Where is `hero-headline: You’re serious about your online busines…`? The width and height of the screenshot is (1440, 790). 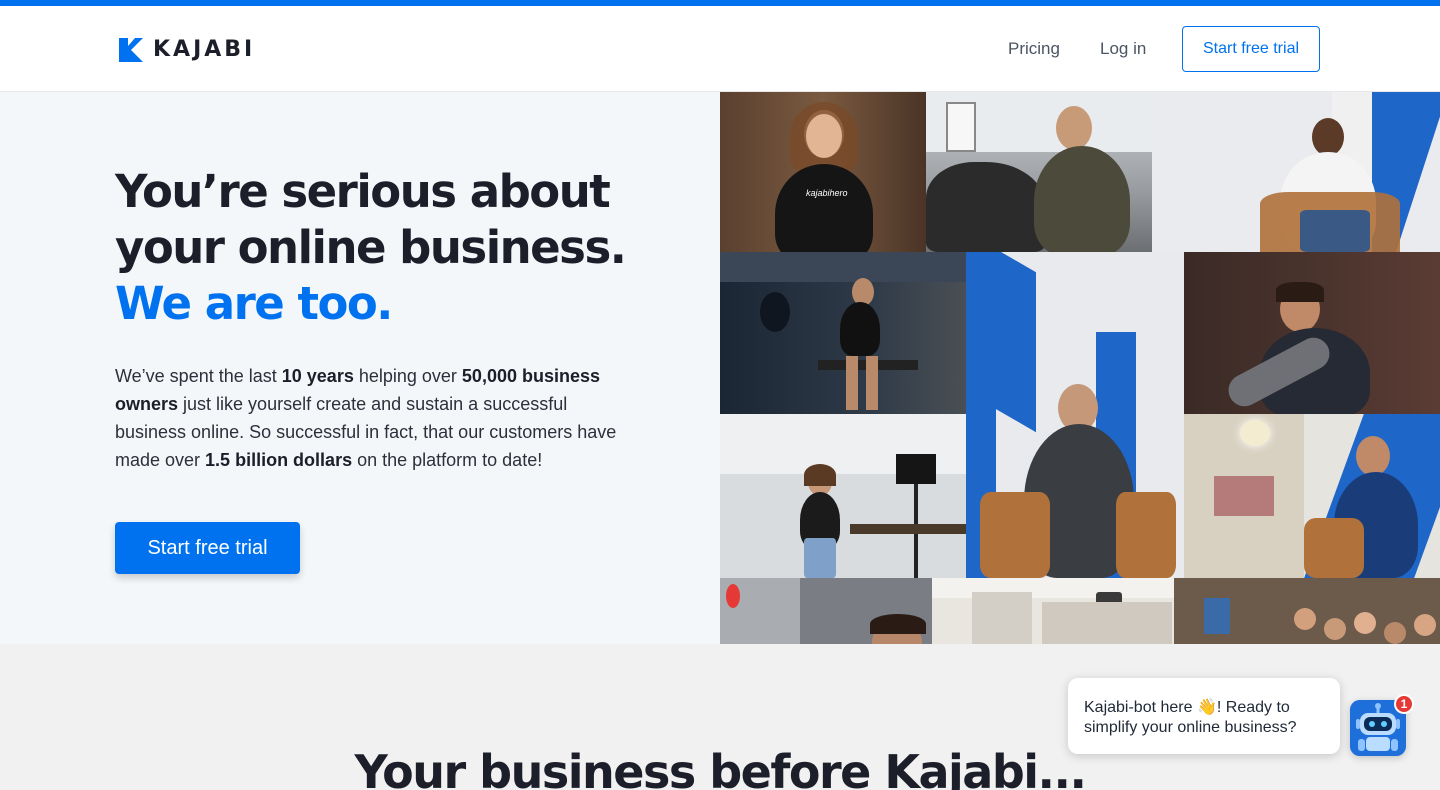 hero-headline: You’re serious about your online busines… is located at coordinates (395, 248).